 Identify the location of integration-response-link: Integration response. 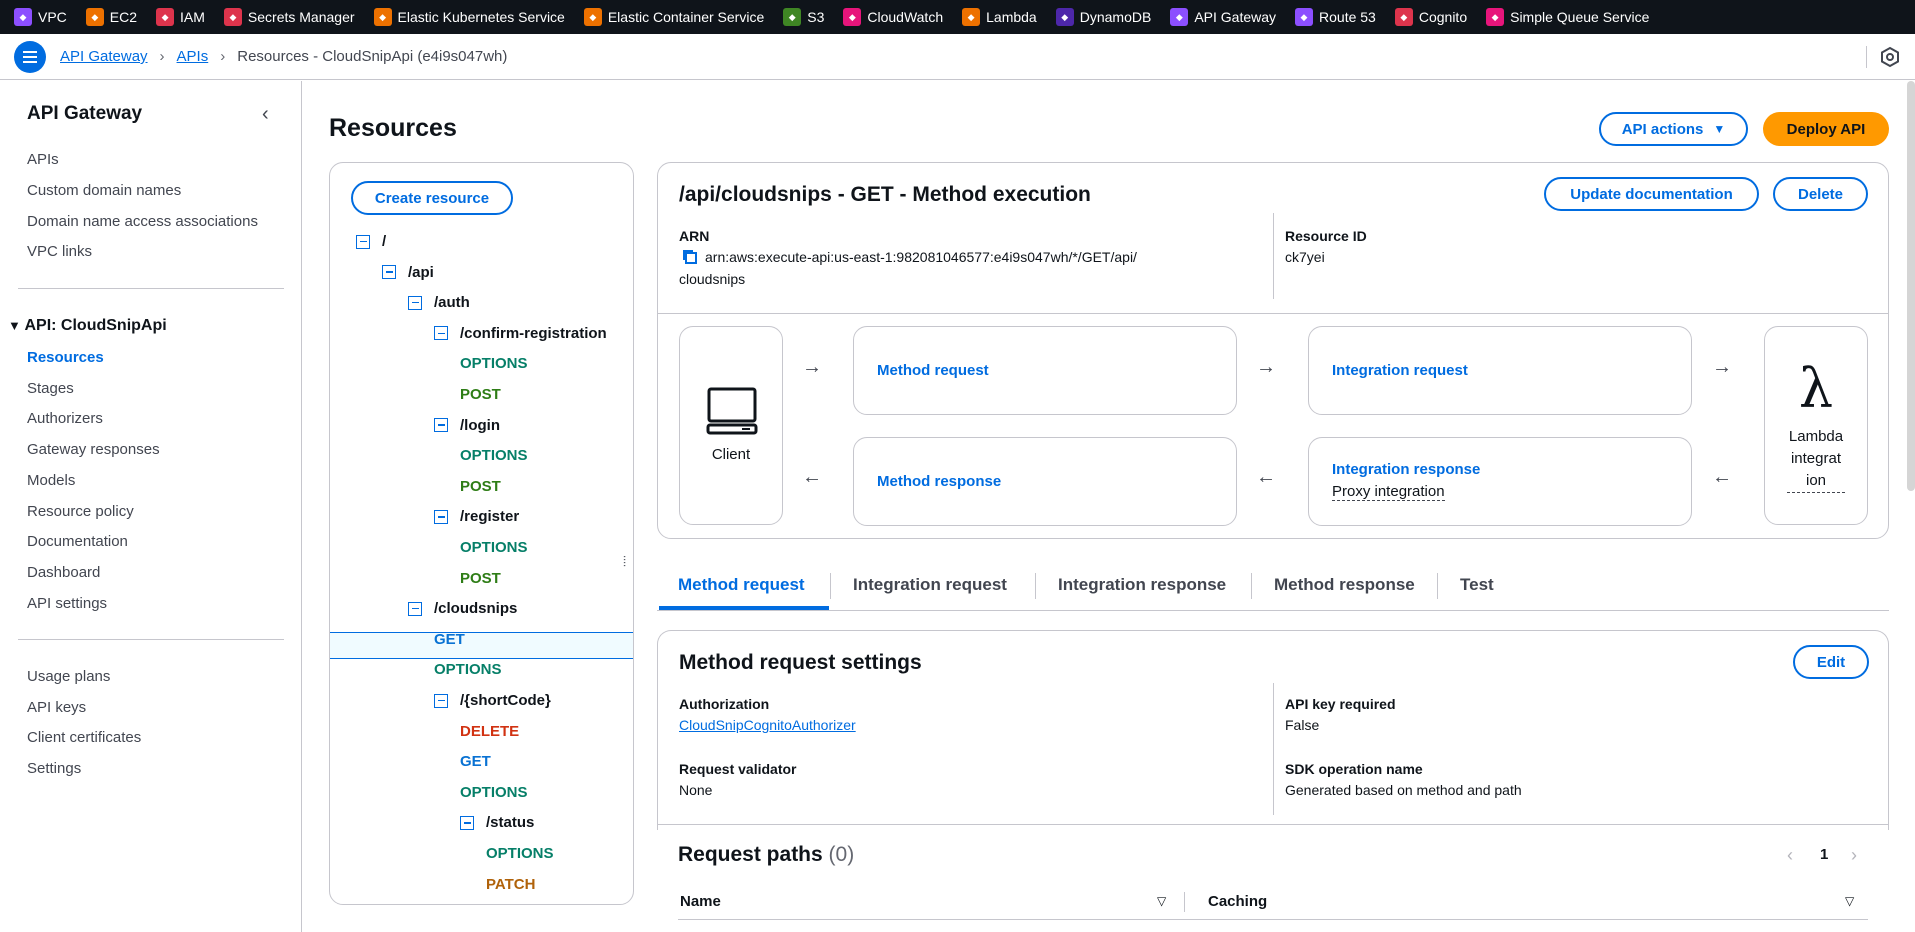
(1406, 469).